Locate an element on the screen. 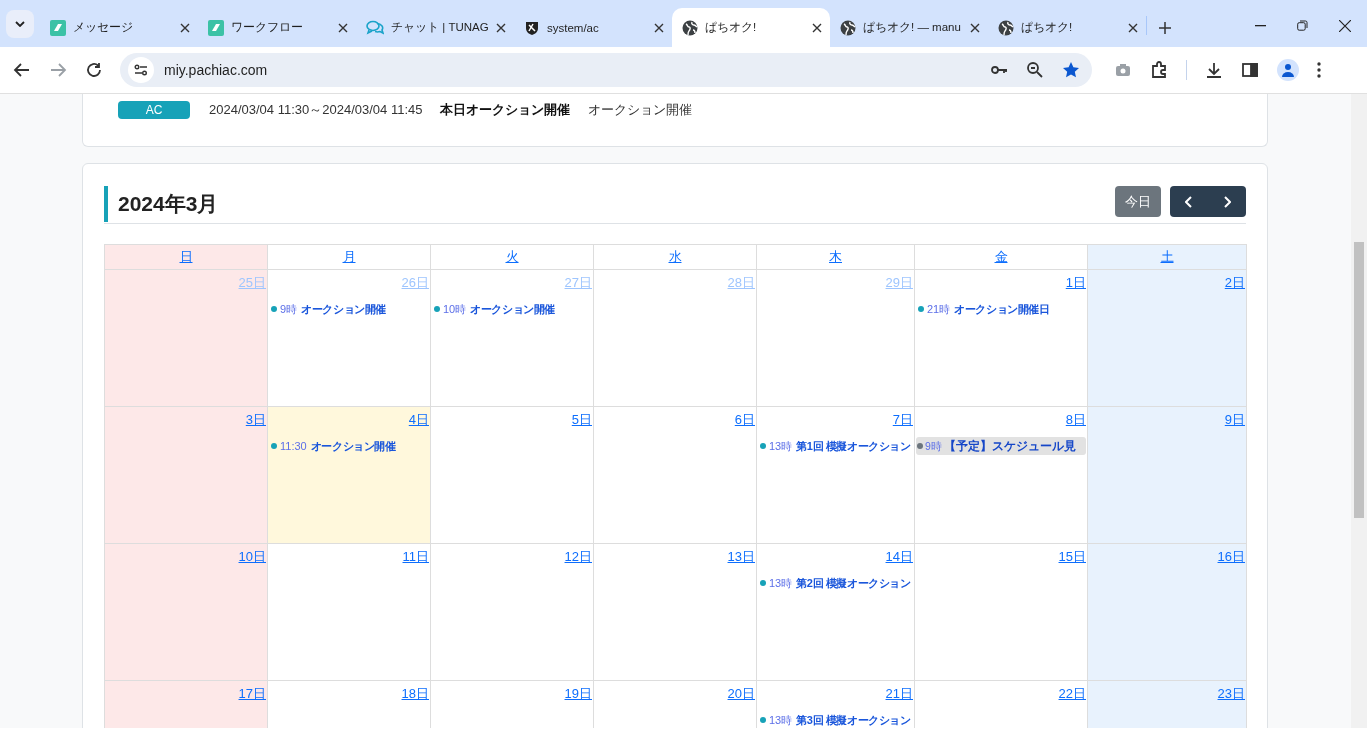  weekday-link: 土 is located at coordinates (1167, 256).